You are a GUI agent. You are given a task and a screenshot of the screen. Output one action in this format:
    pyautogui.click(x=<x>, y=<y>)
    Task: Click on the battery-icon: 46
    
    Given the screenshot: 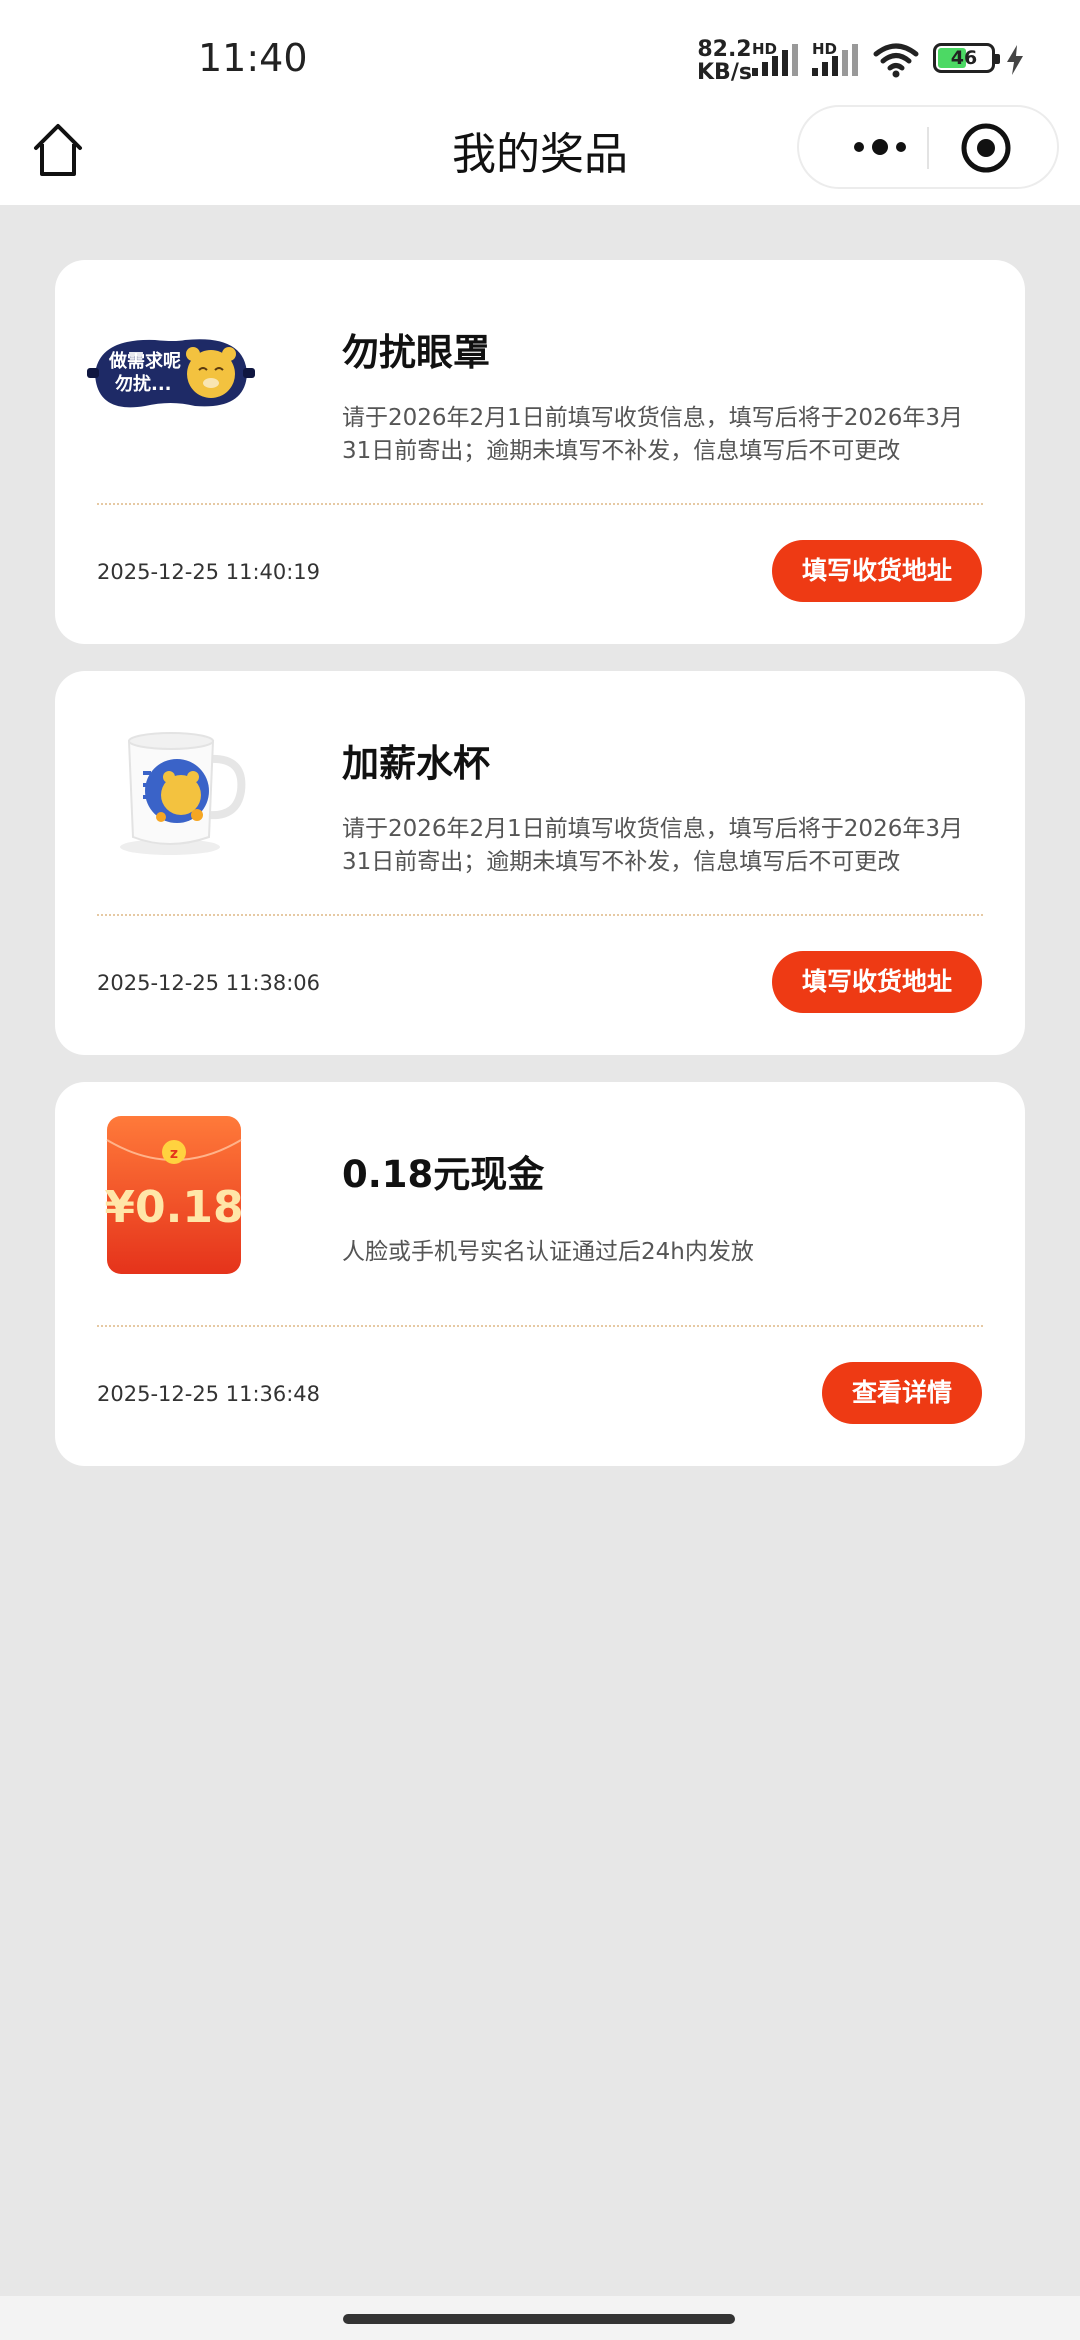 What is the action you would take?
    pyautogui.click(x=966, y=58)
    